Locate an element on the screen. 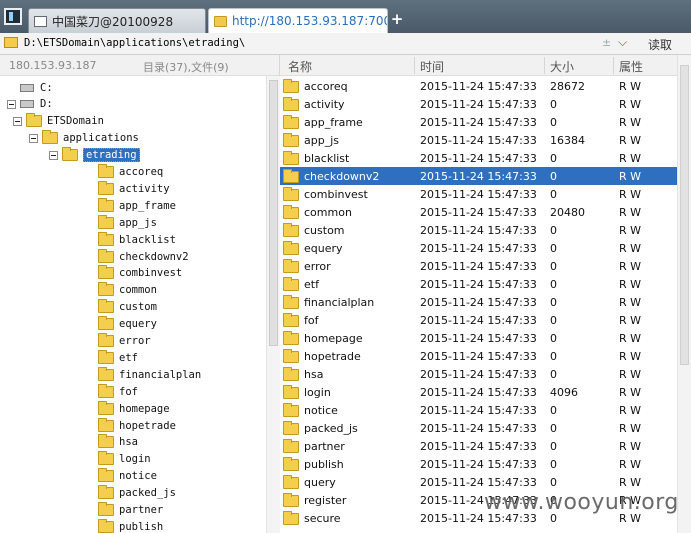 The height and width of the screenshot is (533, 691). file-list-scrollbar-thumb is located at coordinates (684, 215).